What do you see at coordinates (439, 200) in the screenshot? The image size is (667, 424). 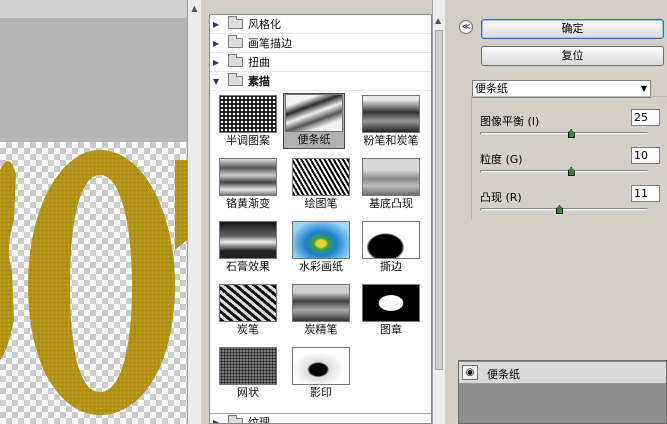 I see `scrollbar-thumb` at bounding box center [439, 200].